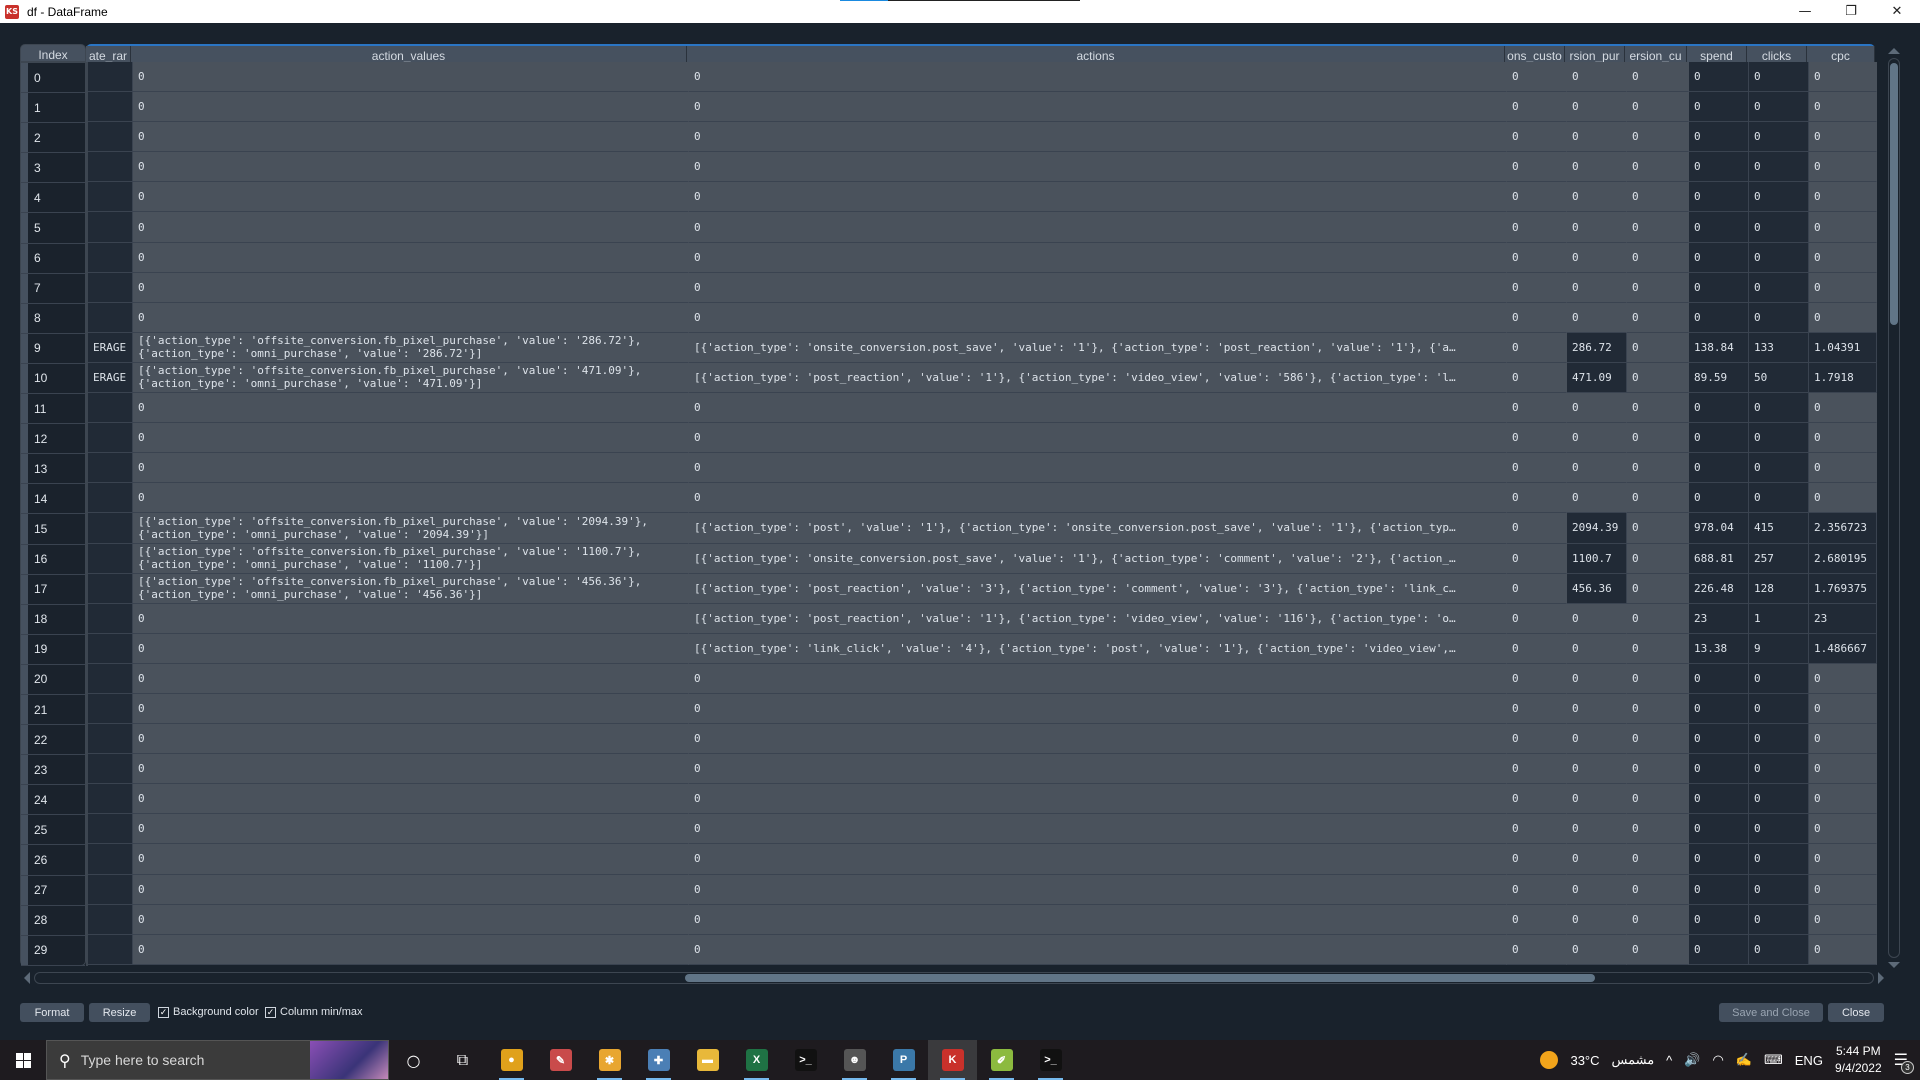 The image size is (1920, 1080). I want to click on table-row-index: 20, so click(53, 679).